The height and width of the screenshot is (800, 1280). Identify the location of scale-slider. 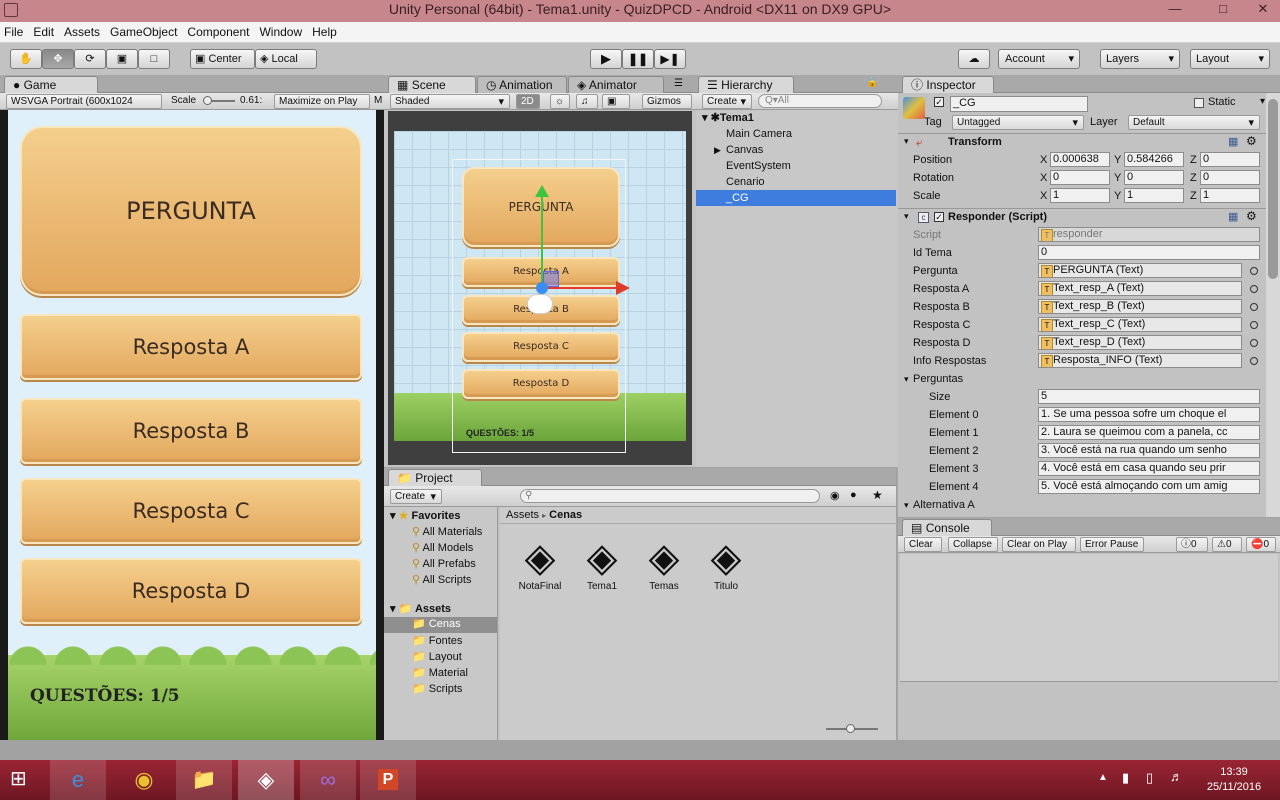
(219, 100).